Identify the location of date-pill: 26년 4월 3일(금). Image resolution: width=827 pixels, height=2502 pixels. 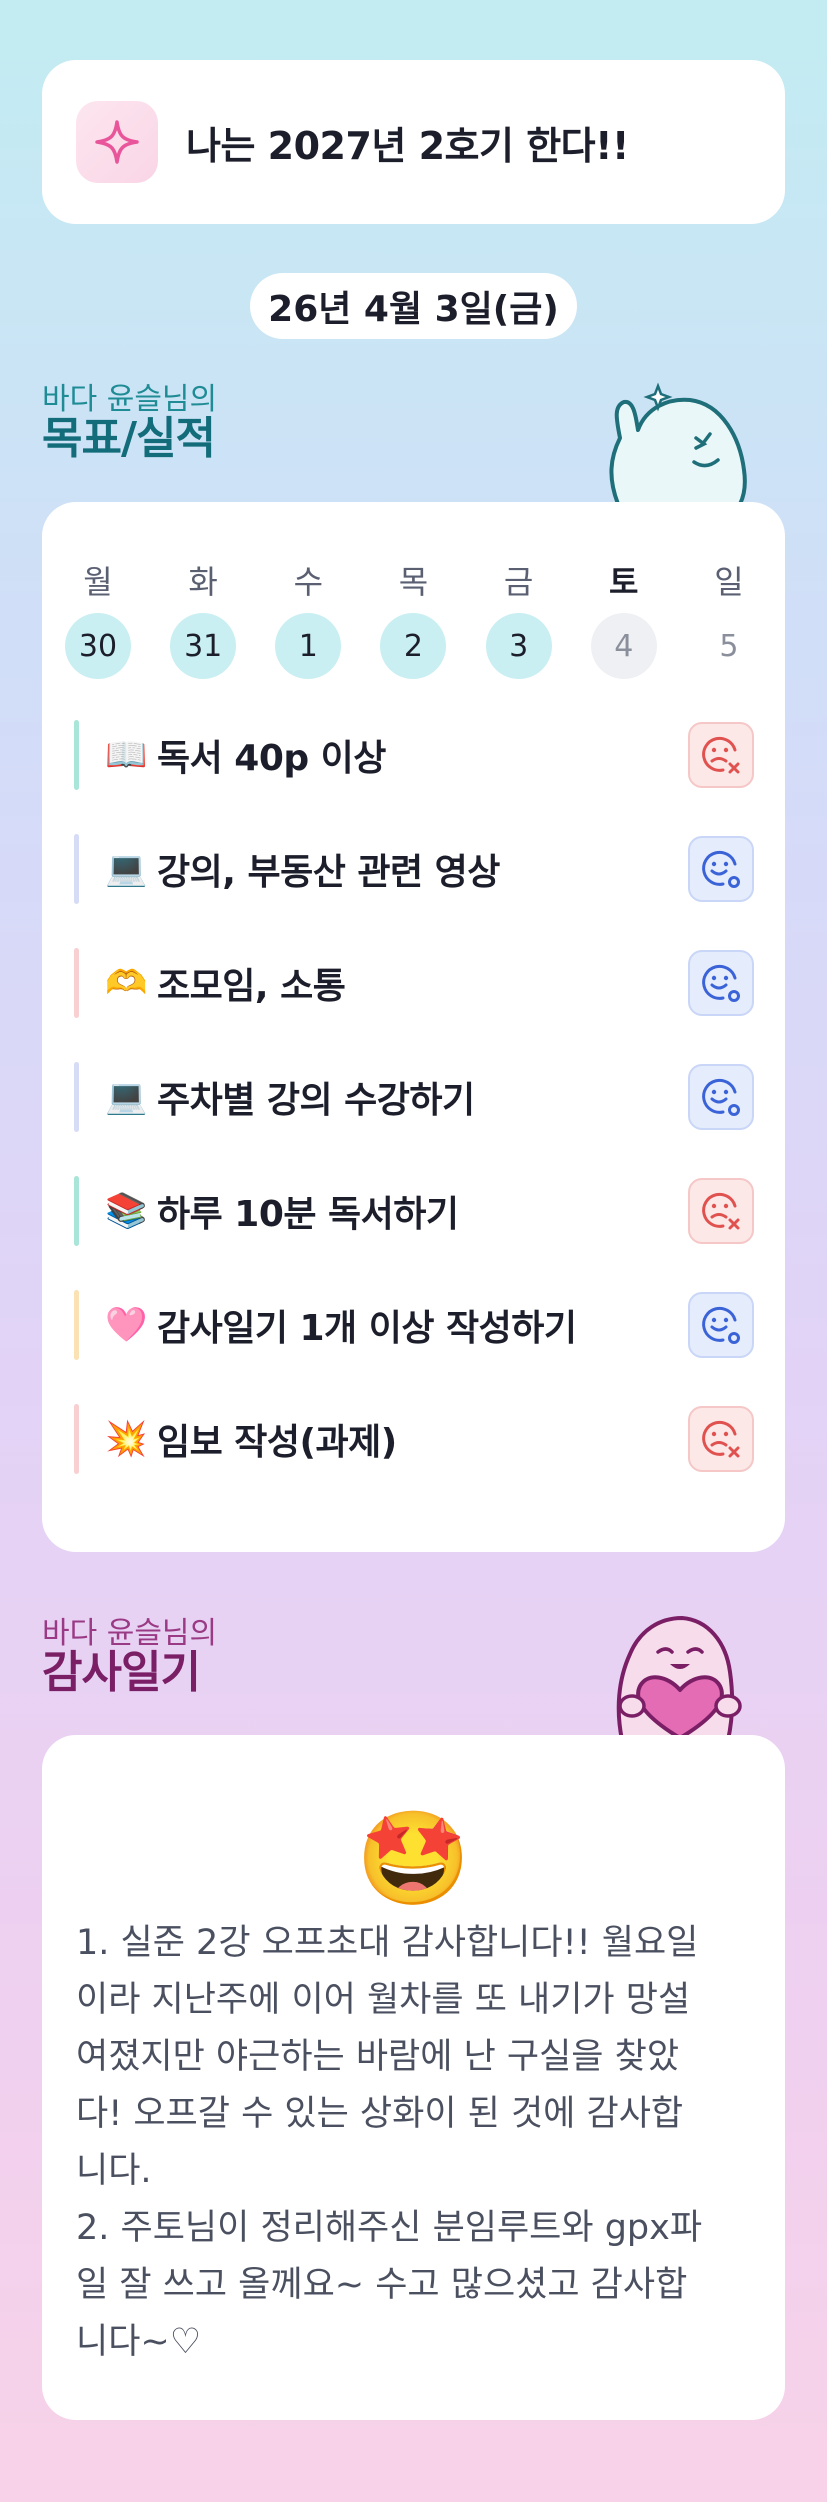
(413, 306).